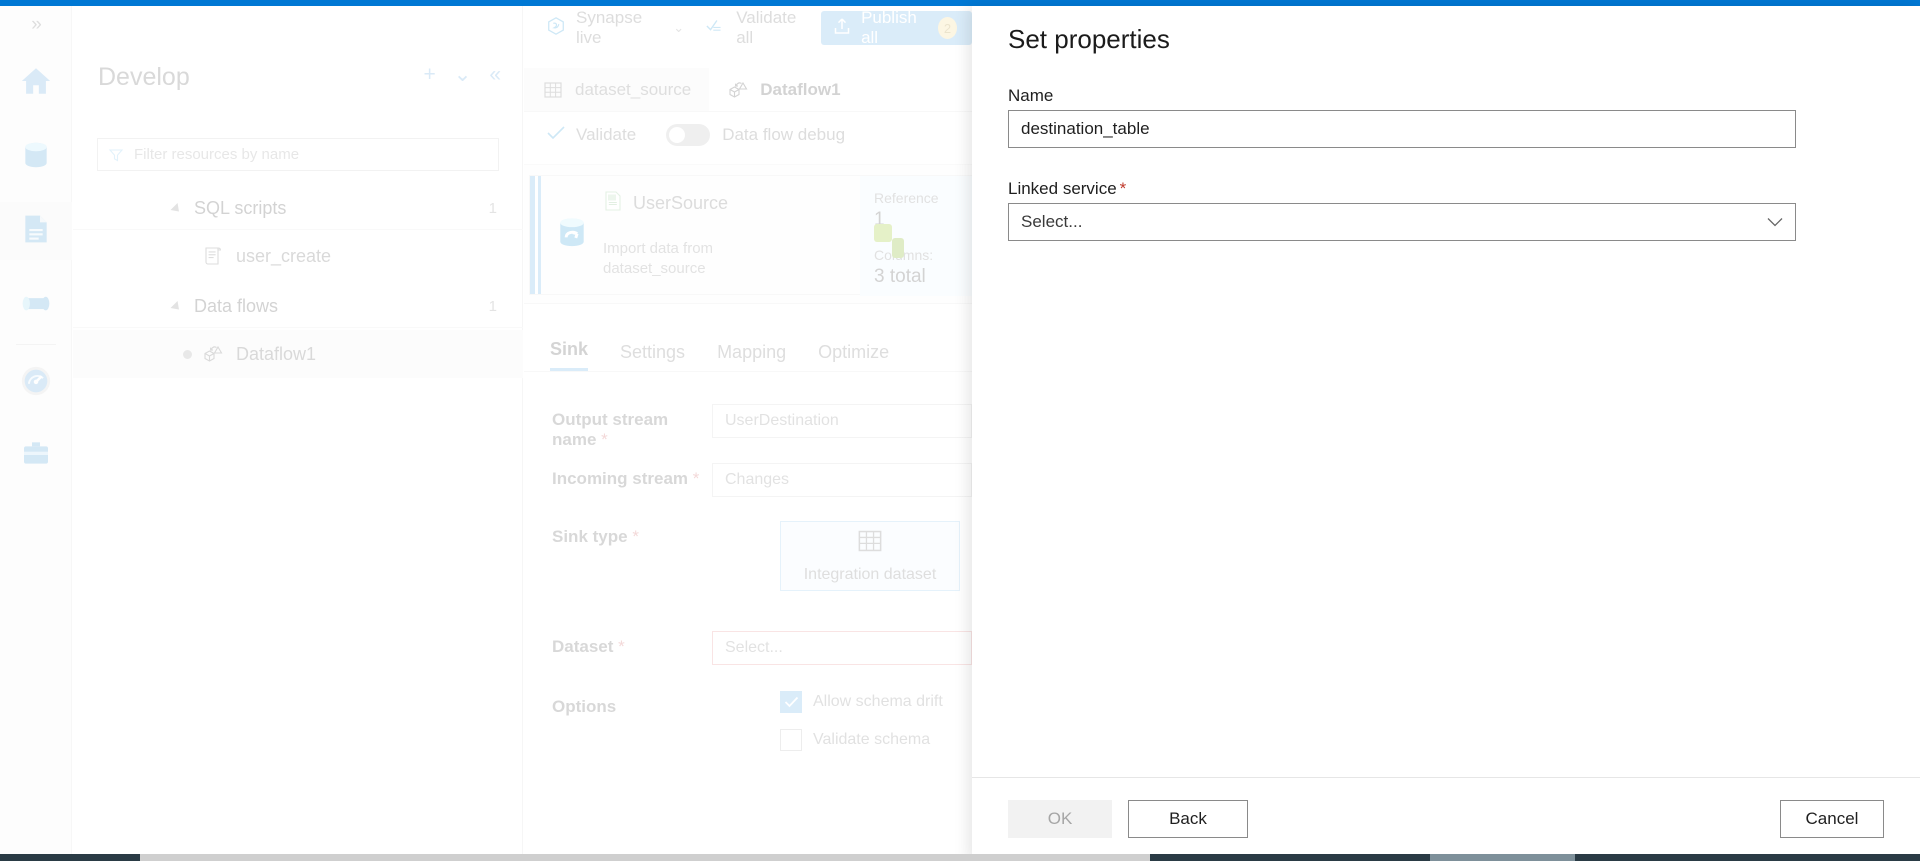  I want to click on stat-key-reference: Reference, so click(906, 198).